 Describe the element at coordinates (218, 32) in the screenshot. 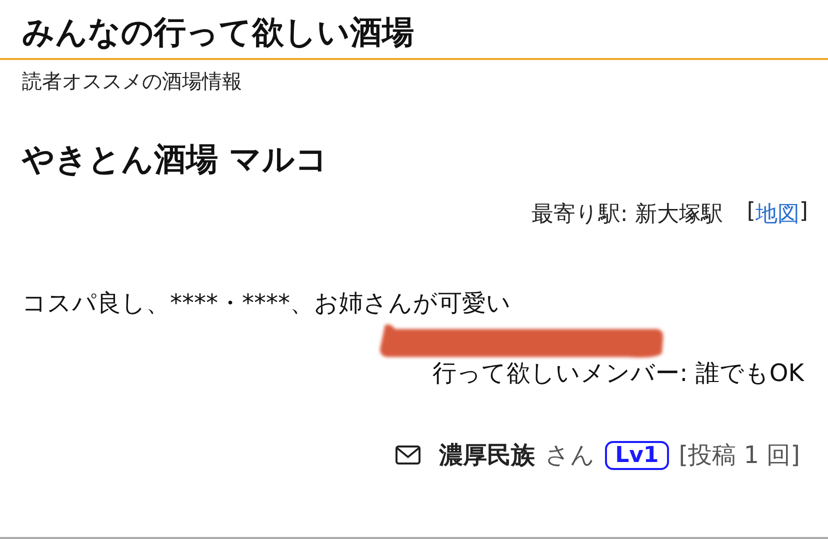

I see `site-title: みんなの行って欲しい酒場` at that location.